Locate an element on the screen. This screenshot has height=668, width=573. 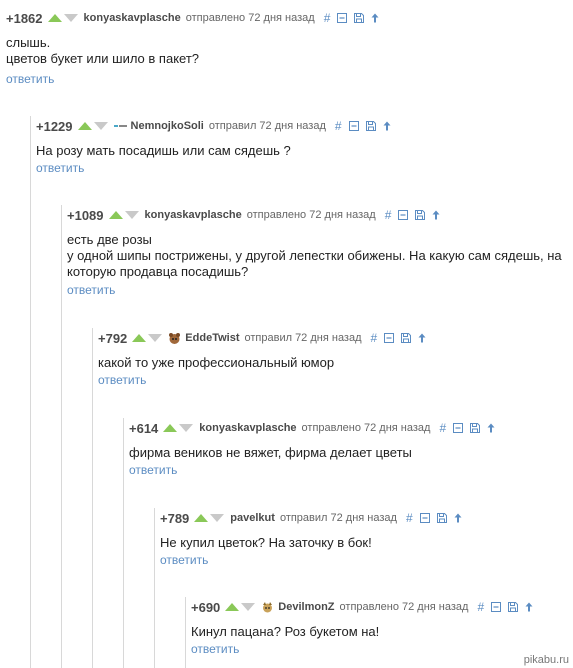
comment-body: Не купил цветок? На заточку в бок! is located at coordinates (266, 543).